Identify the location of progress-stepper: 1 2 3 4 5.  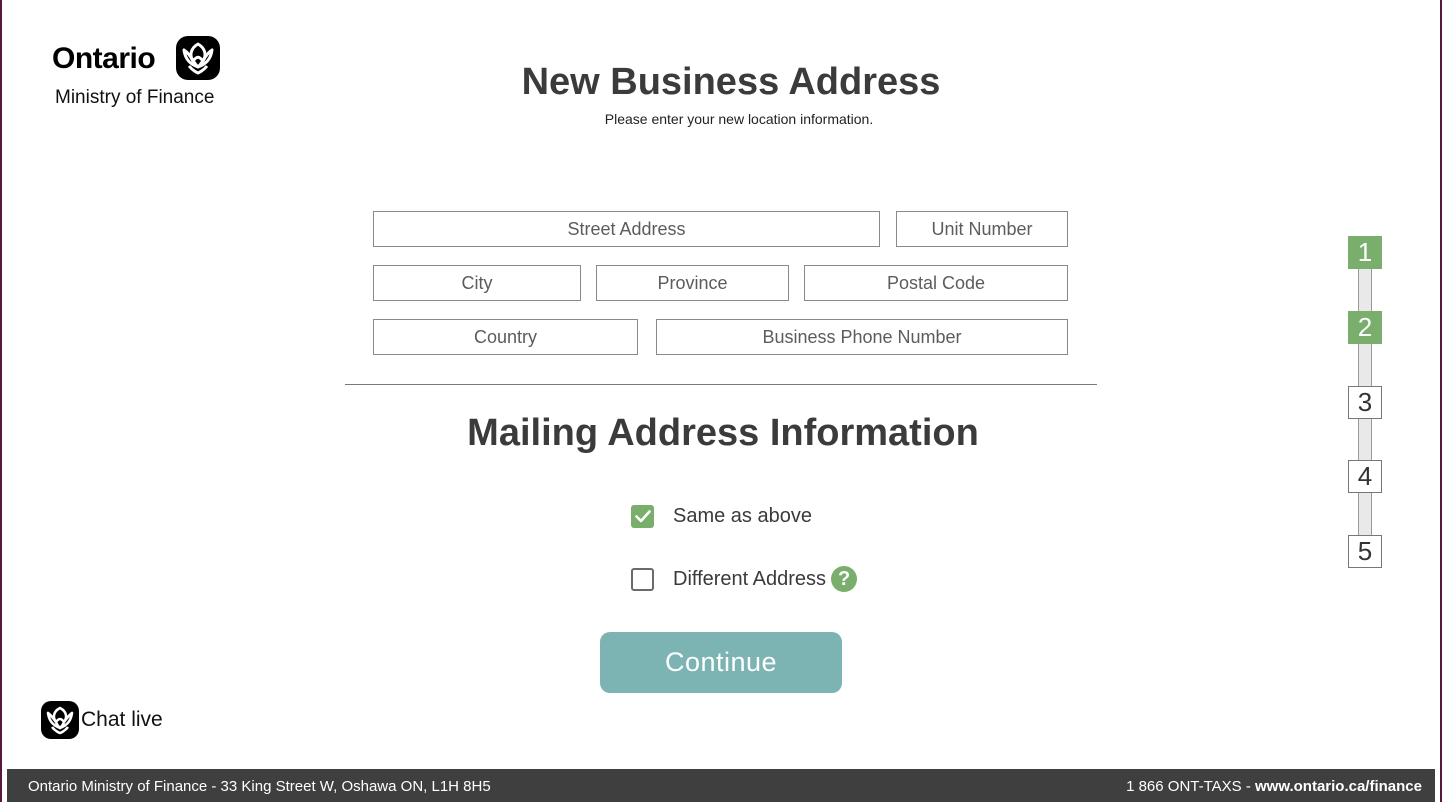
(1365, 402).